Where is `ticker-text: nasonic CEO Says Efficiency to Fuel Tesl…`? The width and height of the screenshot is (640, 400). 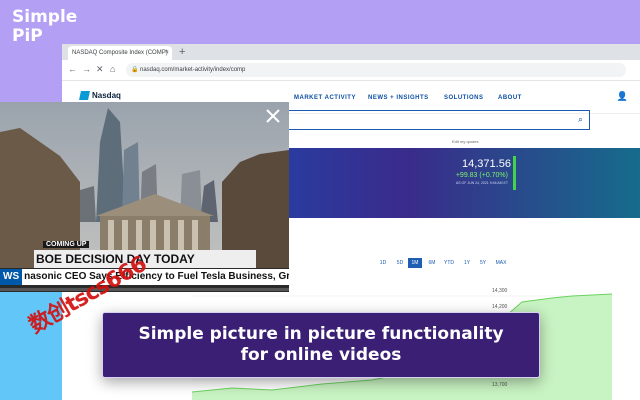
ticker-text: nasonic CEO Says Efficiency to Fuel Tesl… is located at coordinates (156, 276).